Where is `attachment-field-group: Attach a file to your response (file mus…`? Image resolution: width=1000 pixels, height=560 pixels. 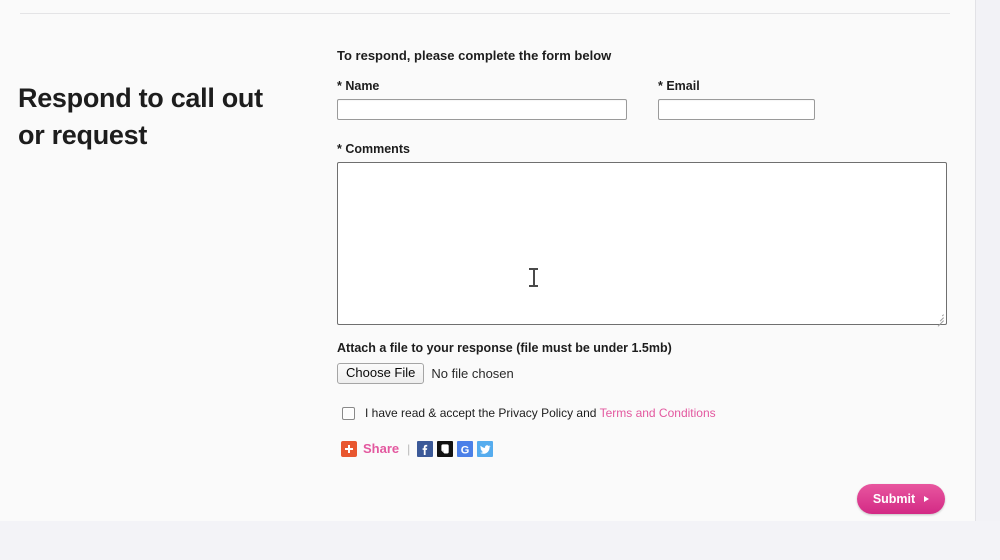 attachment-field-group: Attach a file to your response (file mus… is located at coordinates (642, 362).